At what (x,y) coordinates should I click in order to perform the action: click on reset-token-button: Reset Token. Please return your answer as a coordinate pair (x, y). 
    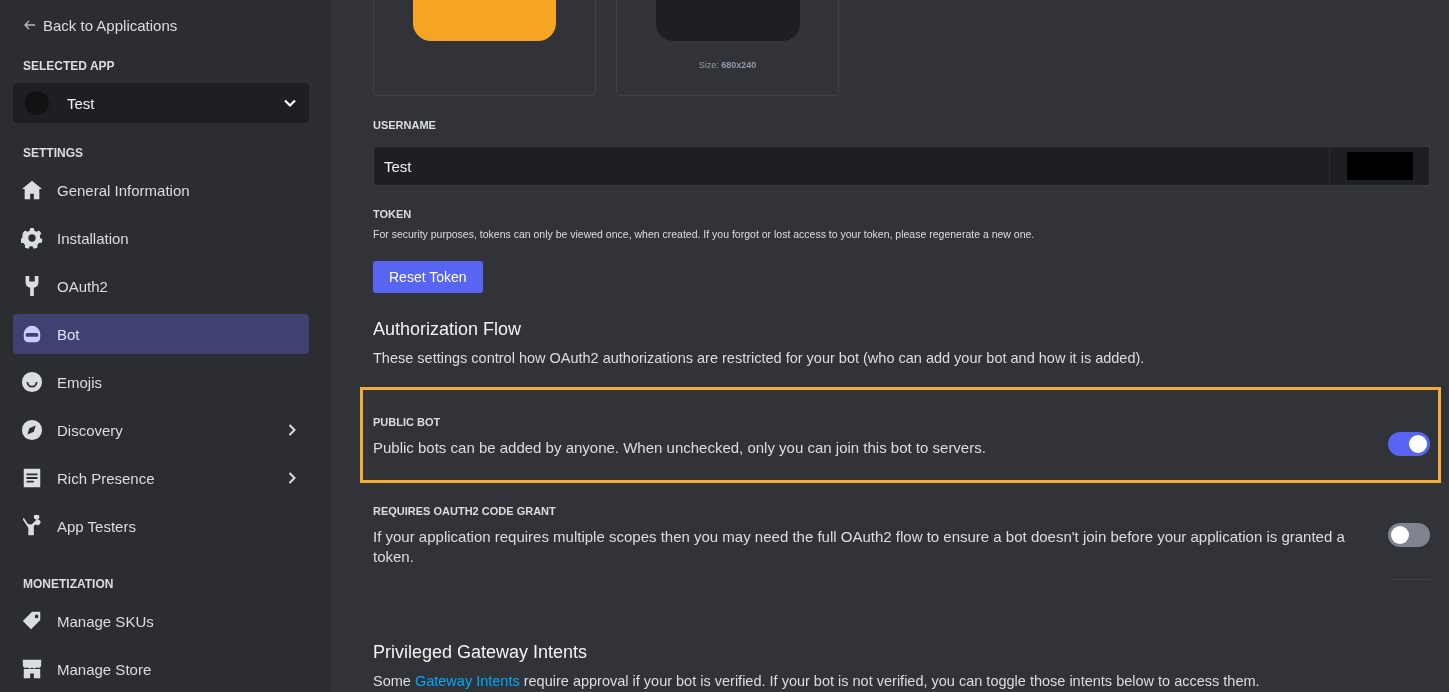
    Looking at the image, I should click on (428, 277).